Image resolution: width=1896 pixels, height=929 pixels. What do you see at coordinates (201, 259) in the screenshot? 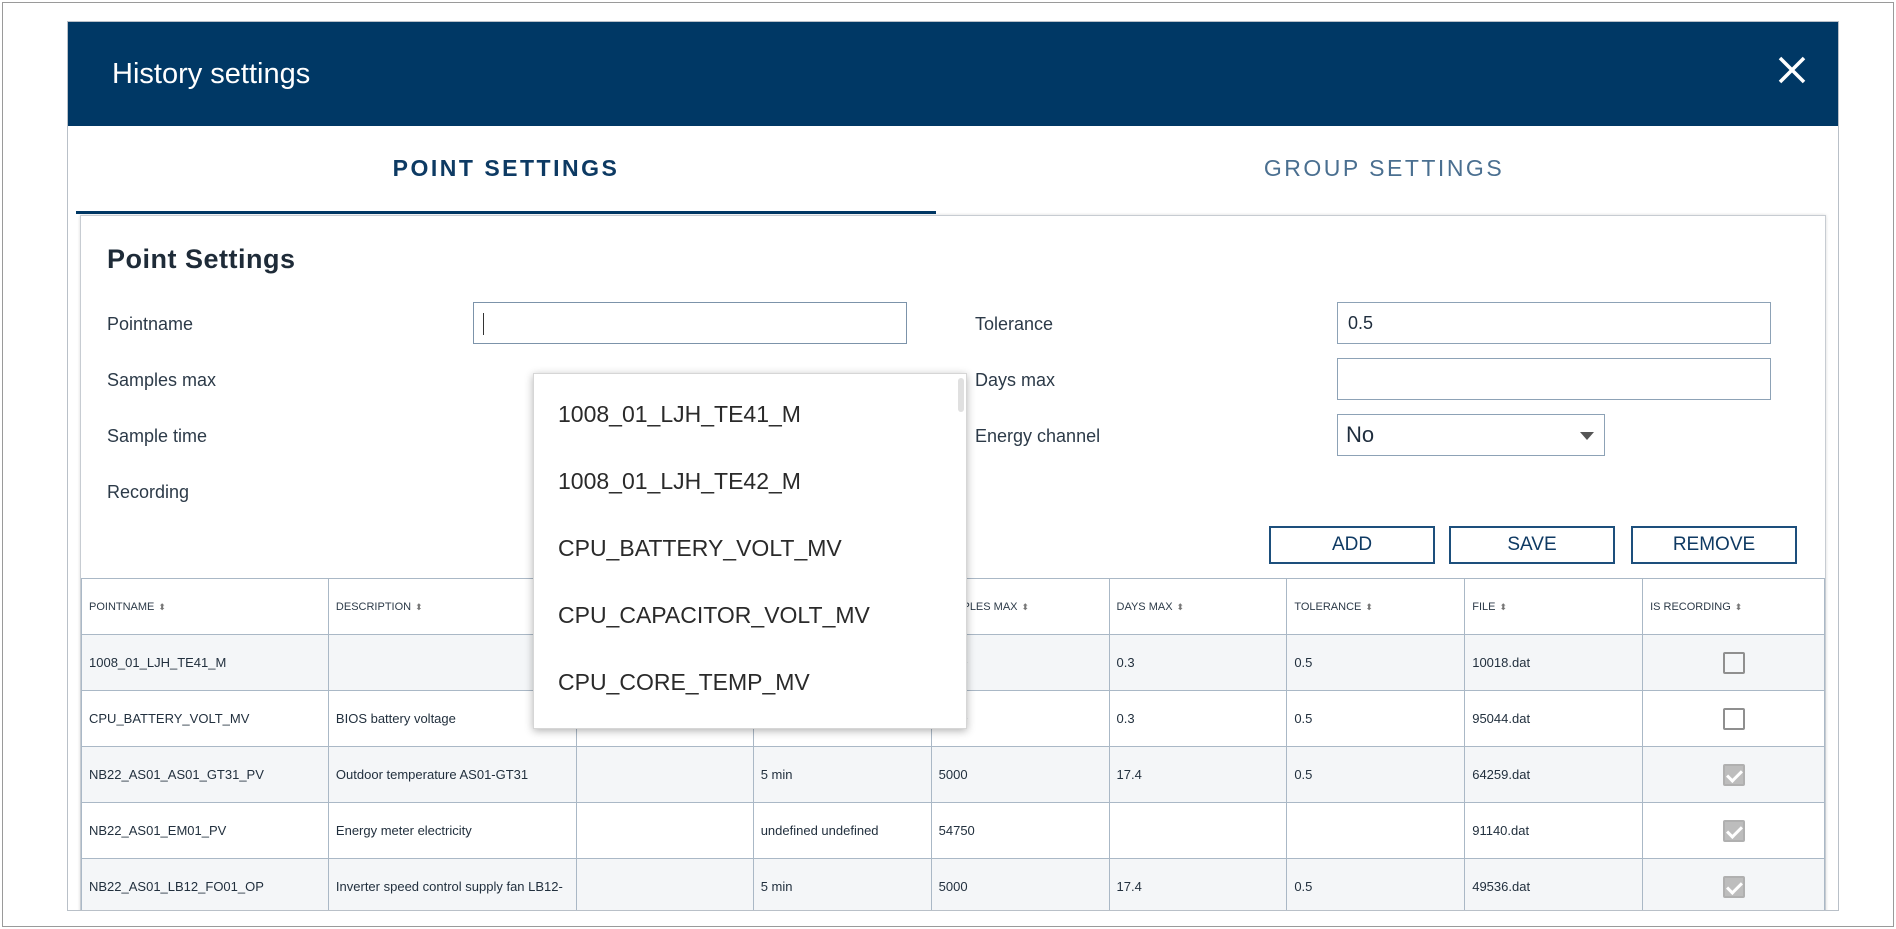
I see `panel-title: Point Settings` at bounding box center [201, 259].